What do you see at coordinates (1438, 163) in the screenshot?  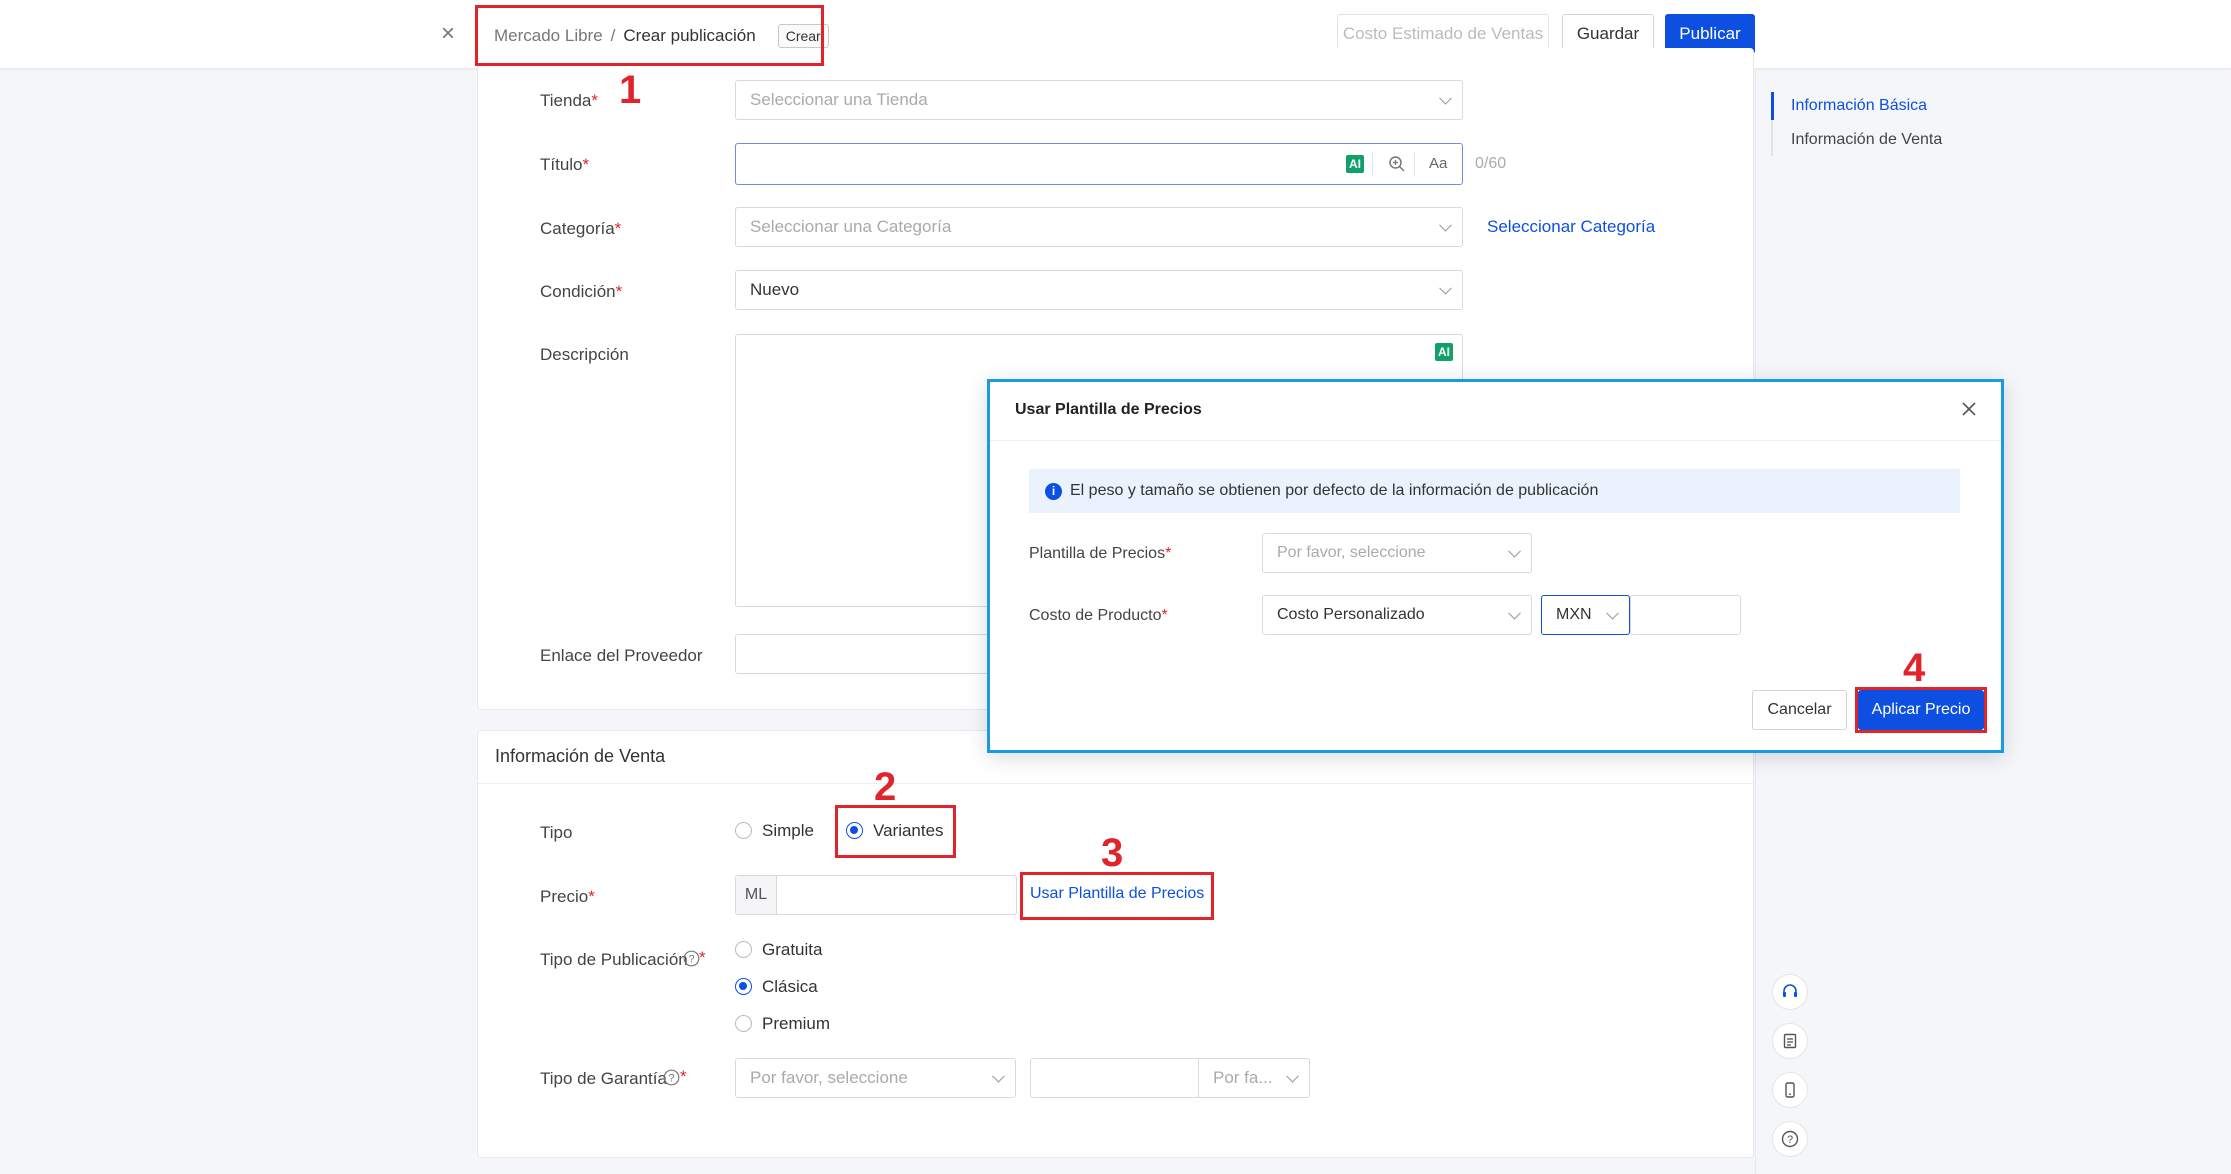 I see `text-case-icon: Aa` at bounding box center [1438, 163].